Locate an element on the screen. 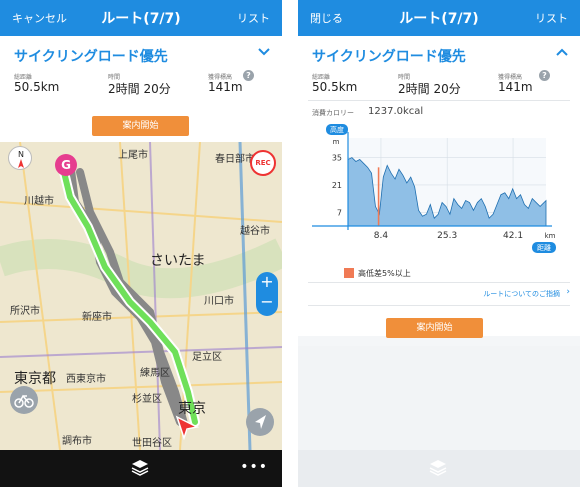 The width and height of the screenshot is (580, 487). calorie-label: 消費カロリー is located at coordinates (333, 113).